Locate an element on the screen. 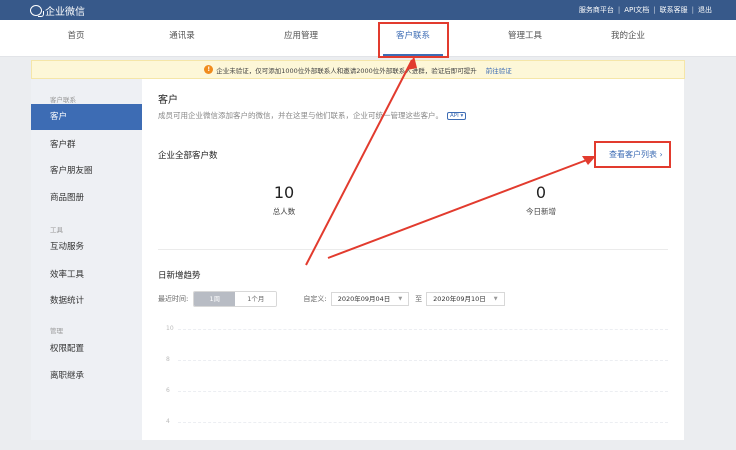  sidebar-item-efficiency-tools: 效率工具 is located at coordinates (86, 275).